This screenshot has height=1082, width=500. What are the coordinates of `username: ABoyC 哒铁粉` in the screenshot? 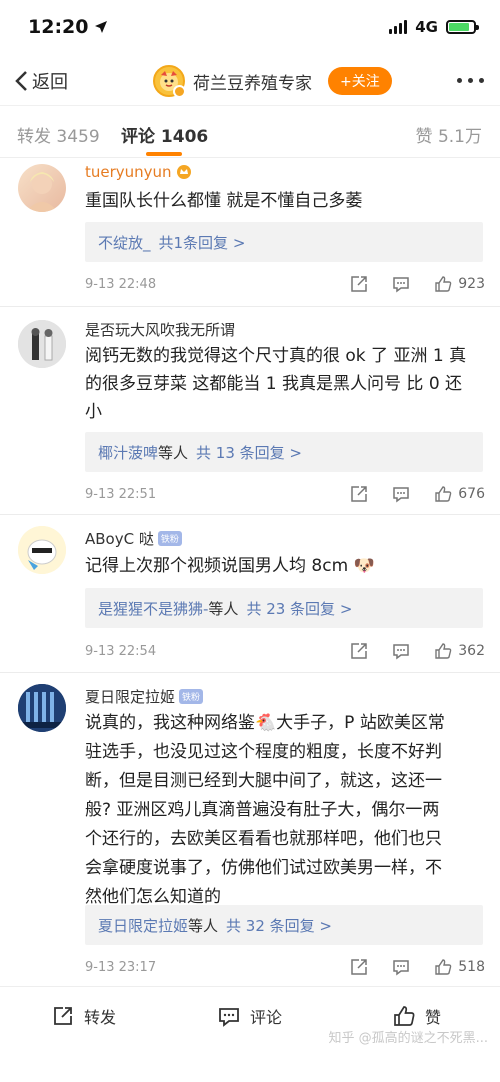 It's located at (133, 538).